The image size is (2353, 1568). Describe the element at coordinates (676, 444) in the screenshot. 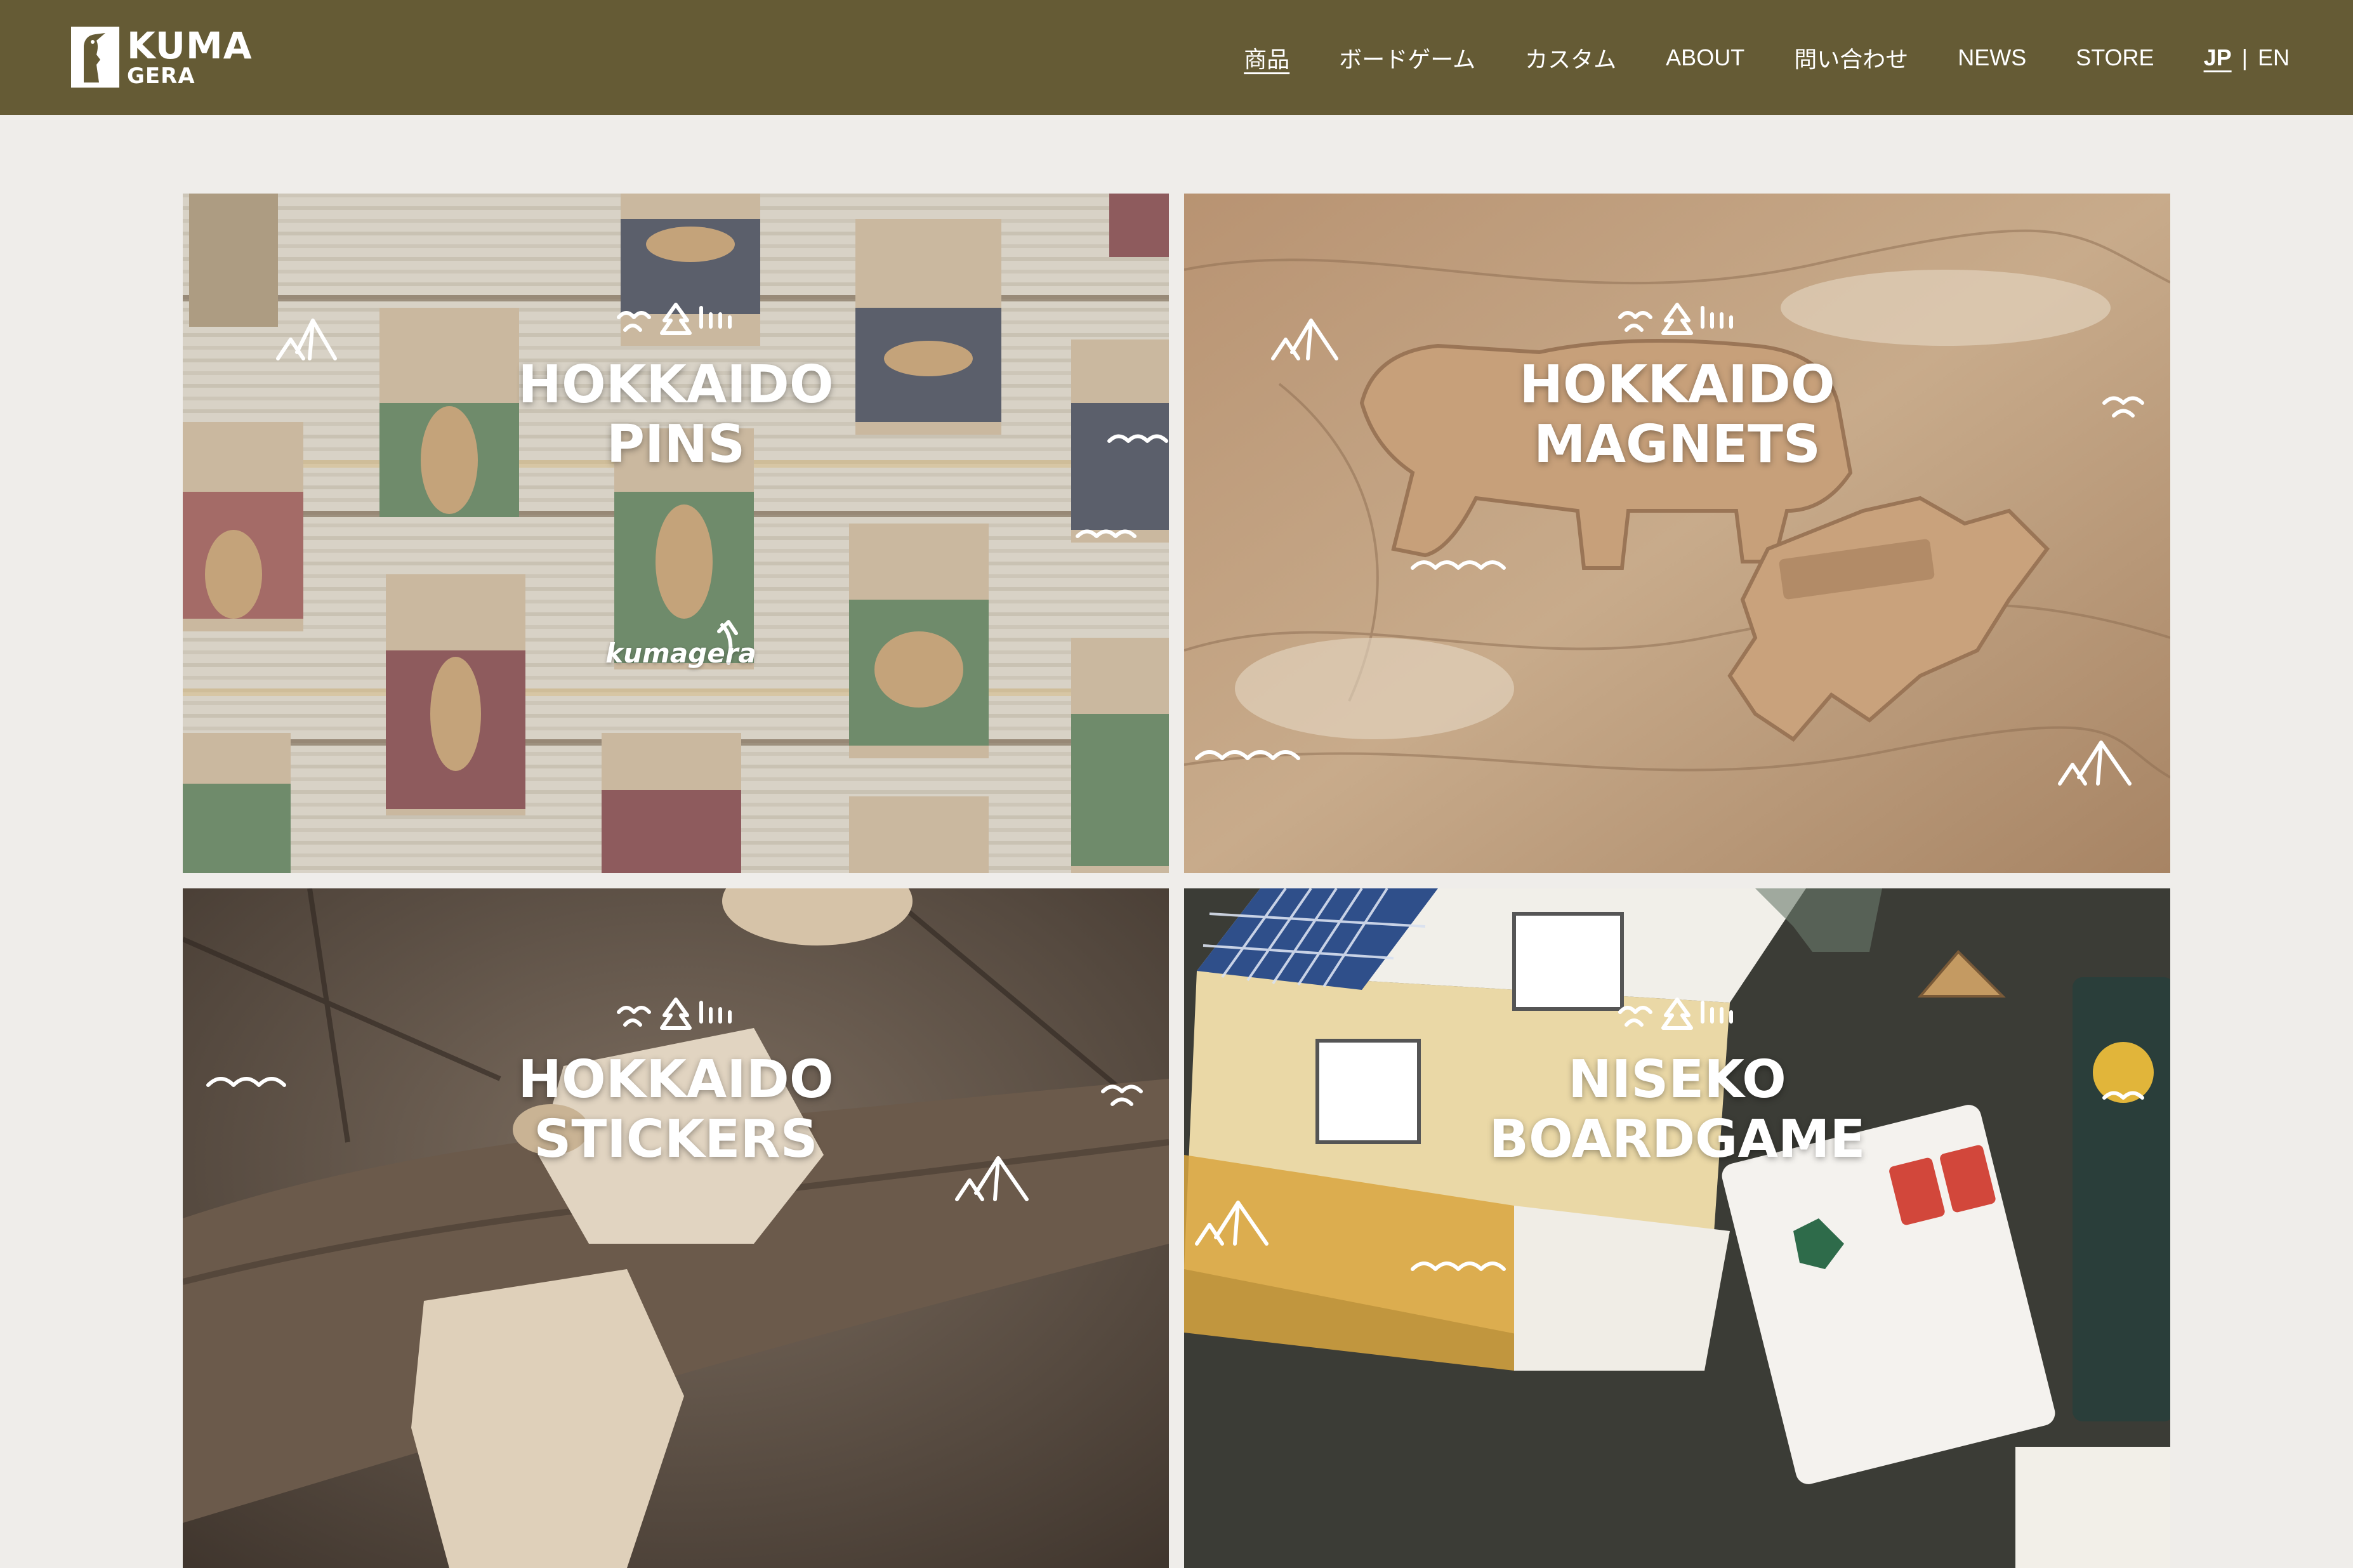

I see `tile-title-line2: PINS` at that location.